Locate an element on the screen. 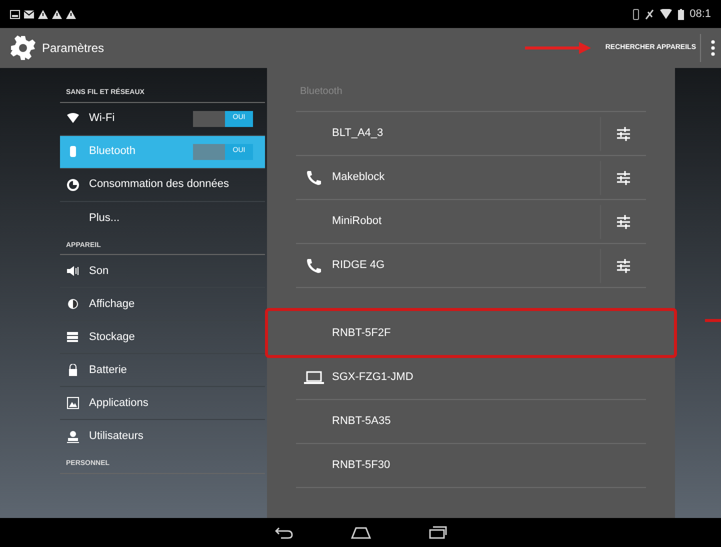 This screenshot has height=547, width=721. device-row: SGX-FZG1-JMD is located at coordinates (471, 378).